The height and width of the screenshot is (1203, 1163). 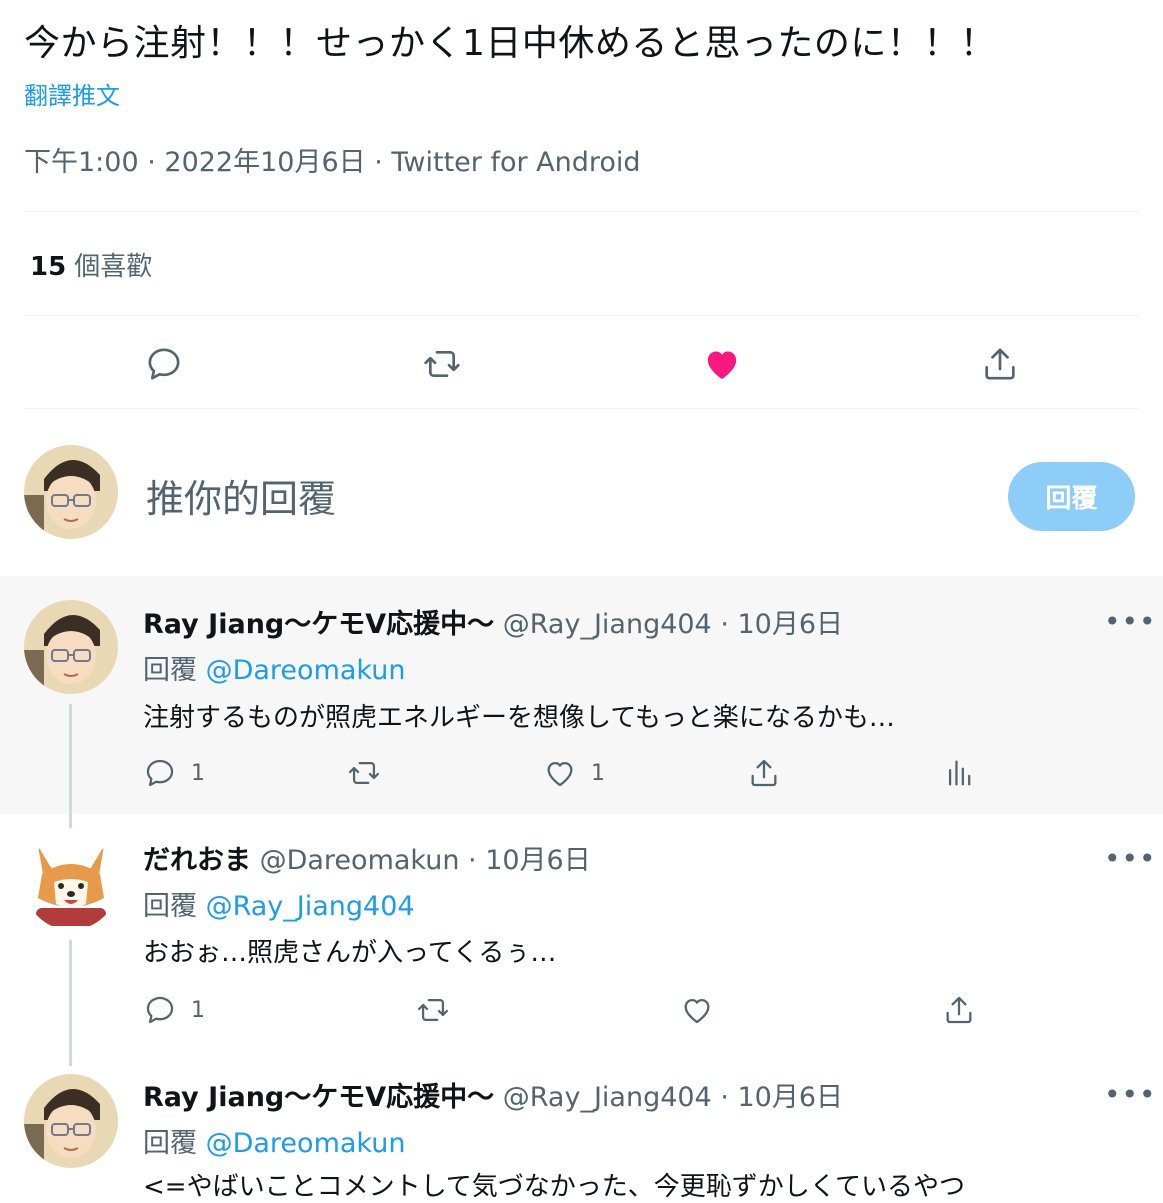 I want to click on reply-input: 推你的回覆, so click(x=241, y=495).